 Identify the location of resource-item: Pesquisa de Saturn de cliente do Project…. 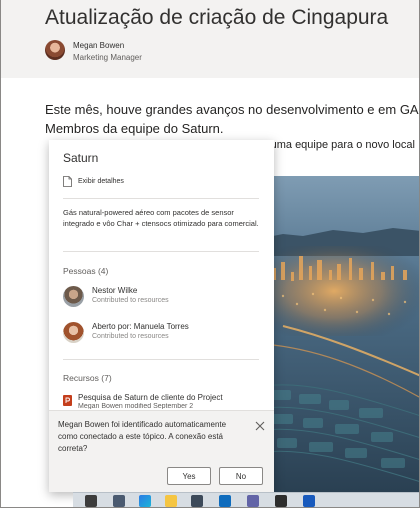
(143, 401).